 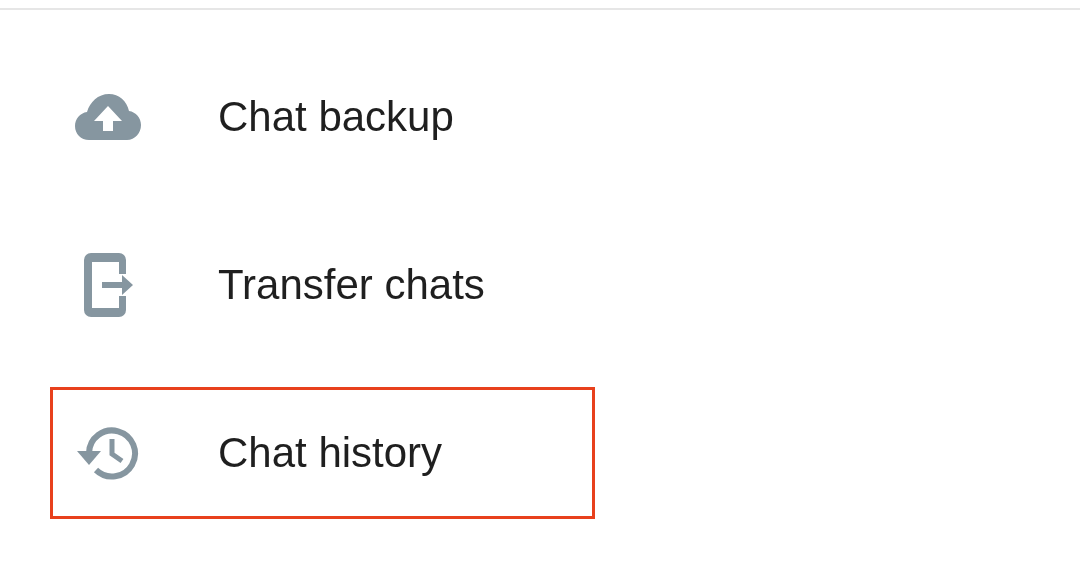 What do you see at coordinates (108, 453) in the screenshot?
I see `history-icon` at bounding box center [108, 453].